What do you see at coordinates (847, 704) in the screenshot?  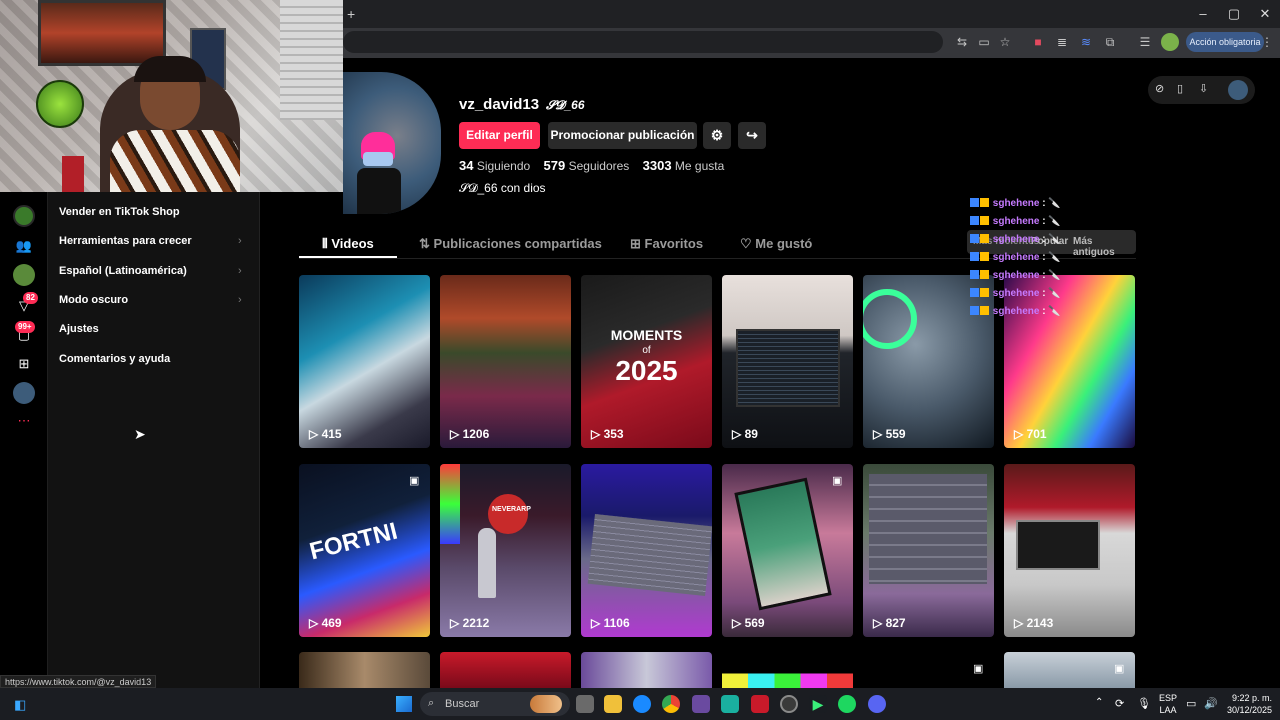 I see `spotify-icon` at bounding box center [847, 704].